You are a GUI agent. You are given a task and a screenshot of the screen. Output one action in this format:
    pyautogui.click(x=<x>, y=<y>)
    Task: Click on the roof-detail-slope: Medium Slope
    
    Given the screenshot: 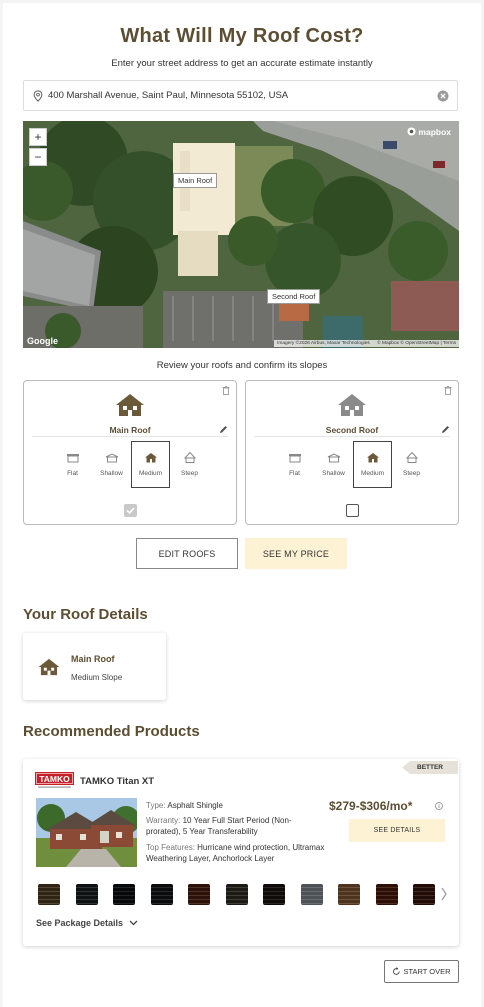 What is the action you would take?
    pyautogui.click(x=97, y=677)
    